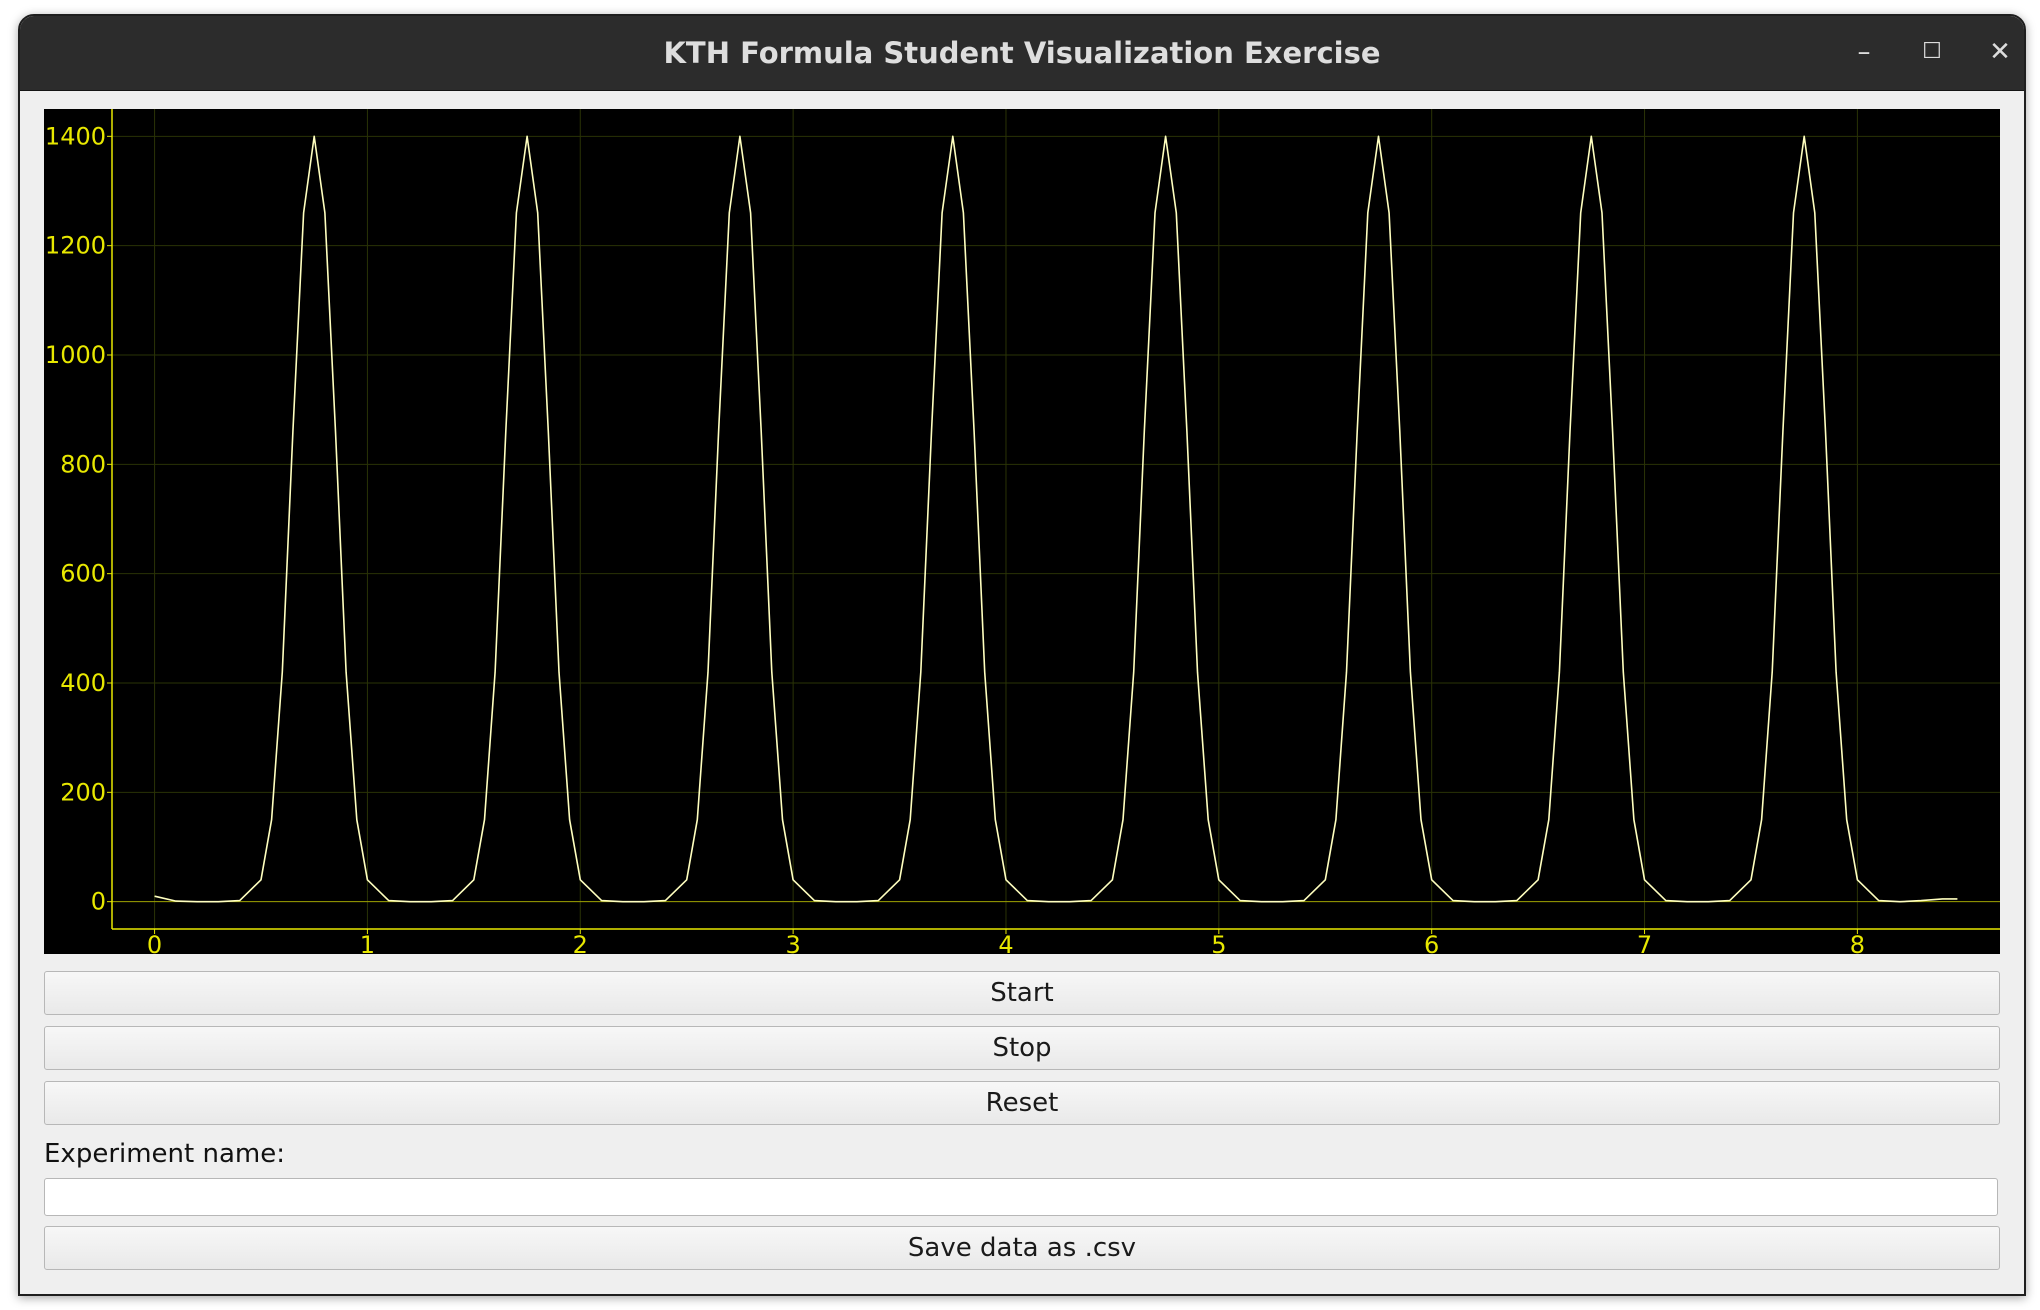 This screenshot has height=1310, width=2040. Describe the element at coordinates (83, 464) in the screenshot. I see `y-tick-label: 800` at that location.